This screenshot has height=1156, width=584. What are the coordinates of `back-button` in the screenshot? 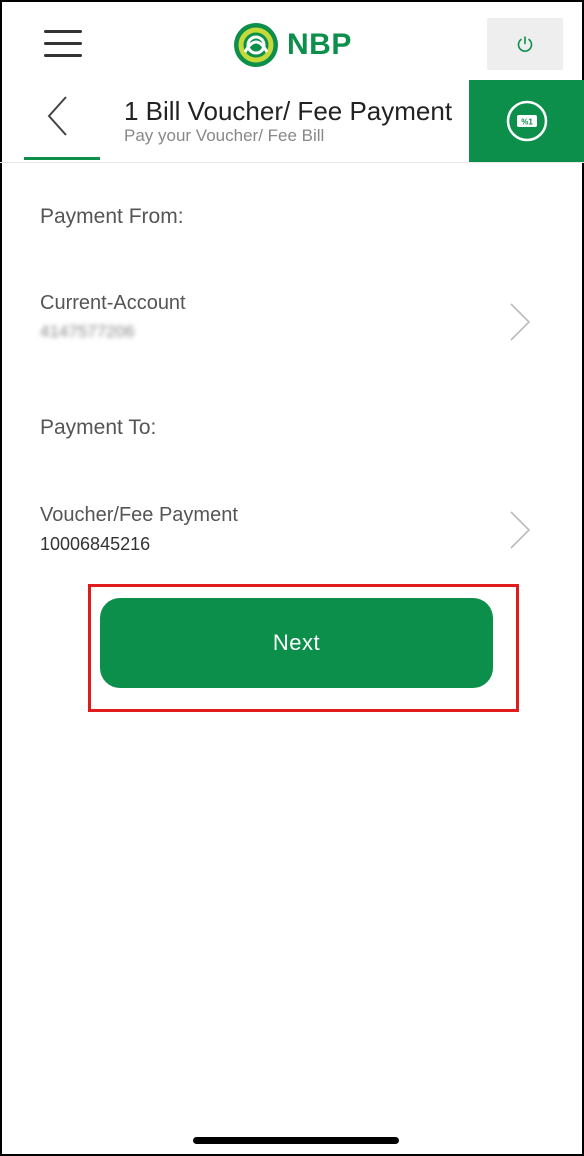 It's located at (58, 116).